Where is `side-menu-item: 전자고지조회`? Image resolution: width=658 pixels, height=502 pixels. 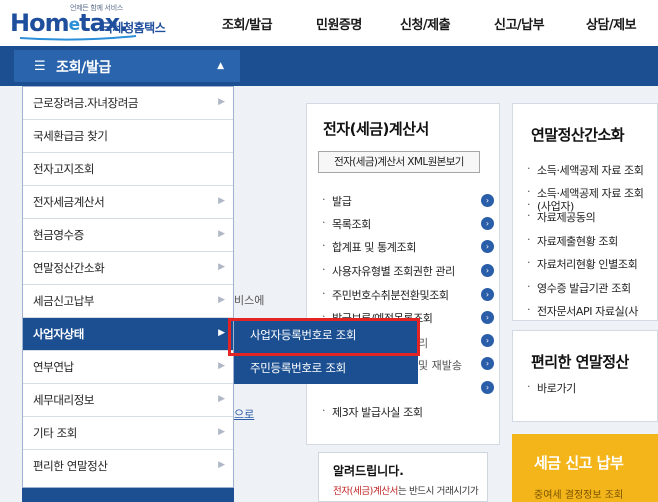 side-menu-item: 전자고지조회 is located at coordinates (128, 169).